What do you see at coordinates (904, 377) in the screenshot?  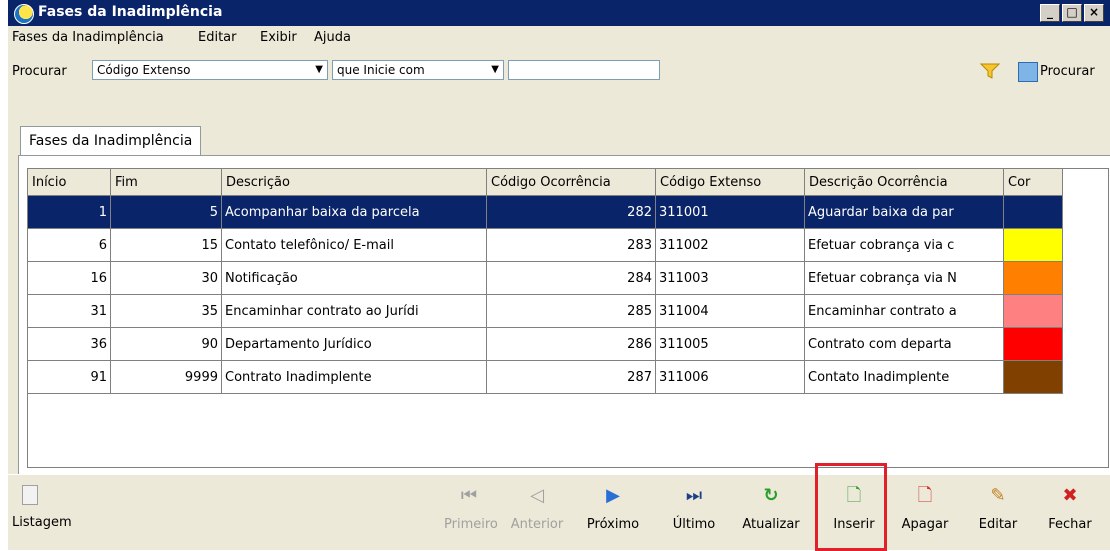 I see `cell-descricao-ocorrencia: Contato Inadimplente` at bounding box center [904, 377].